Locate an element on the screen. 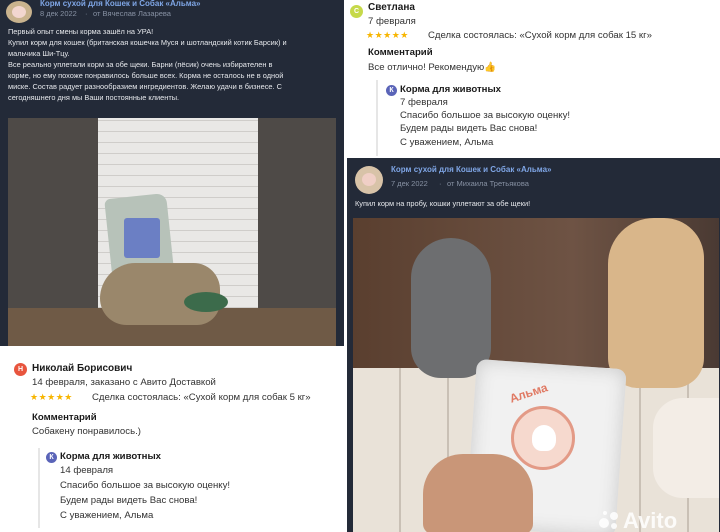  reviewer-name: Светлана is located at coordinates (391, 7).